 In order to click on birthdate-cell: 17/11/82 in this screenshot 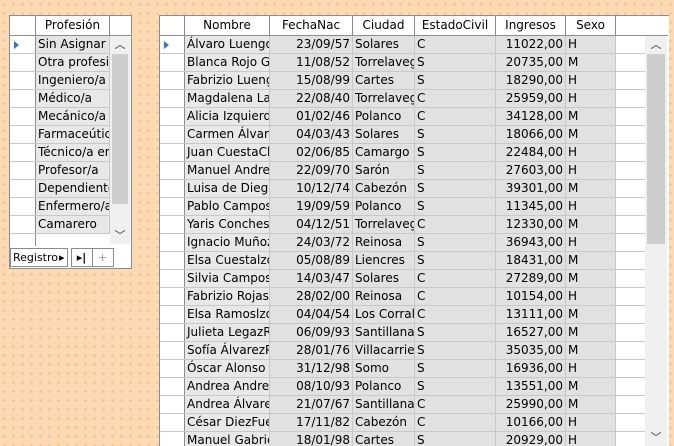, I will do `click(311, 422)`.